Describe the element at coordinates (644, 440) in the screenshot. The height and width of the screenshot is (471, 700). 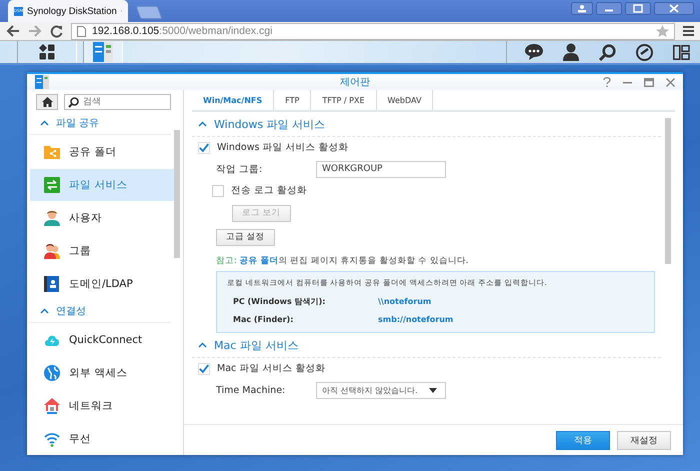
I see `reset-button: 재설정` at that location.